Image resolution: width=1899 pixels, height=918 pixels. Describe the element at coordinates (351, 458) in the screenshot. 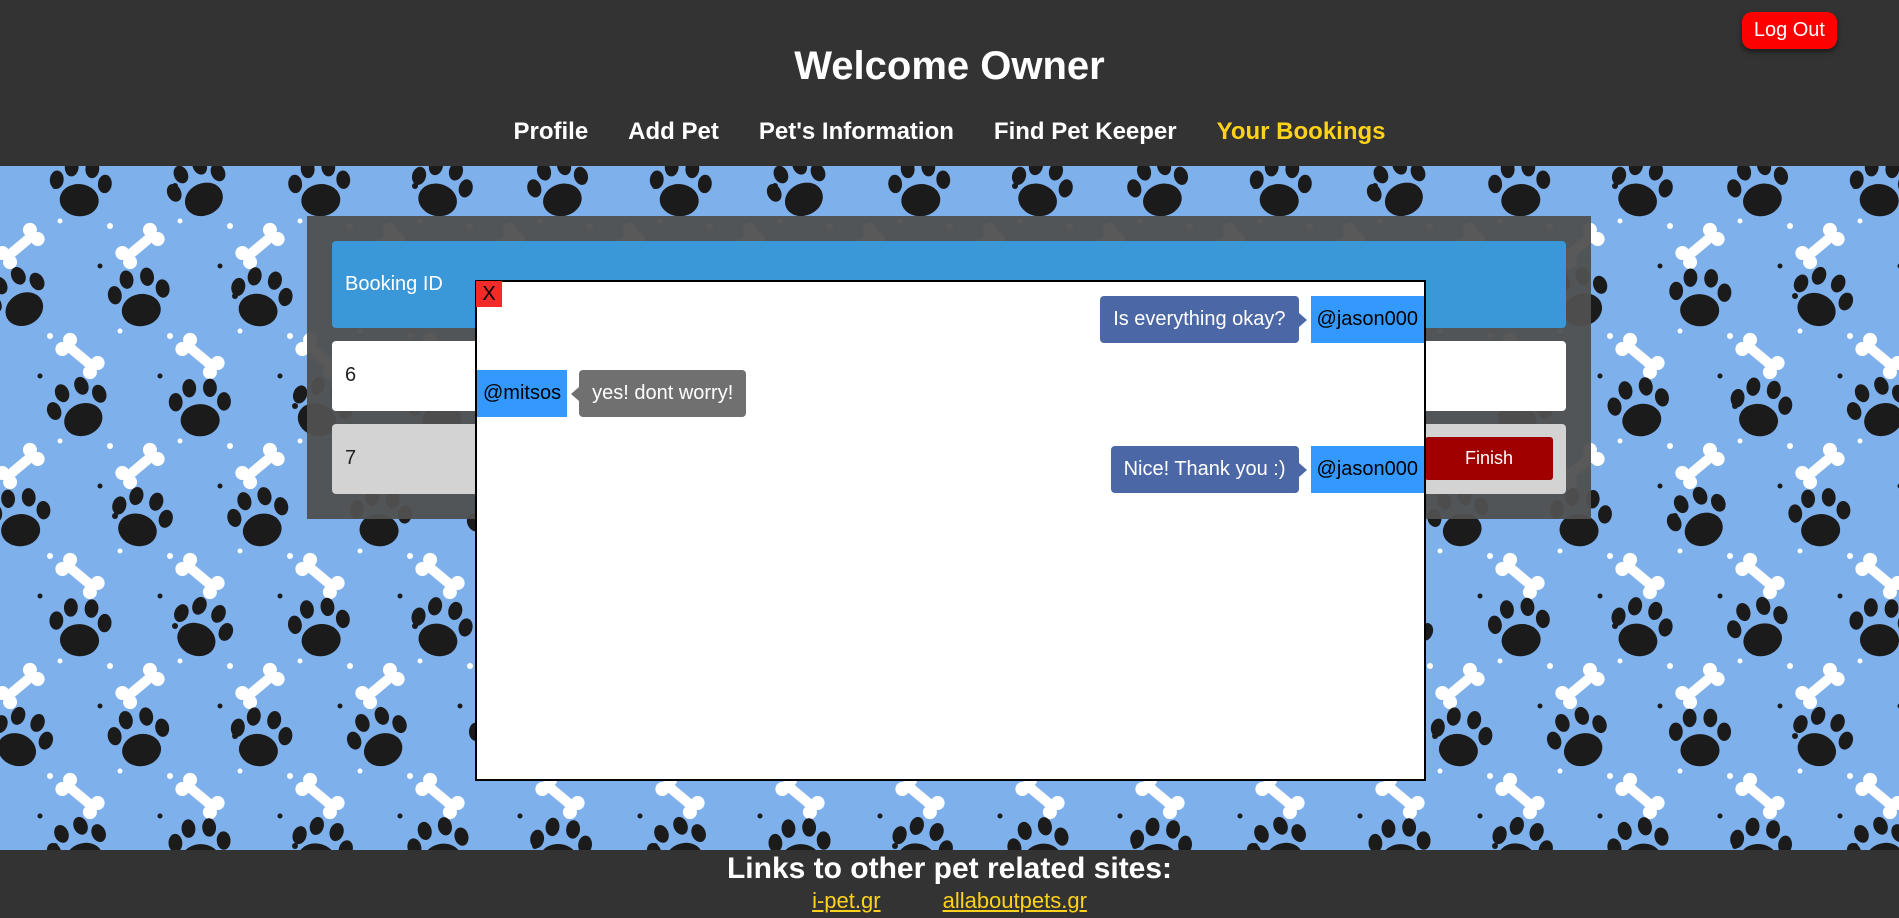

I see `booking-id-cell: 7` at that location.